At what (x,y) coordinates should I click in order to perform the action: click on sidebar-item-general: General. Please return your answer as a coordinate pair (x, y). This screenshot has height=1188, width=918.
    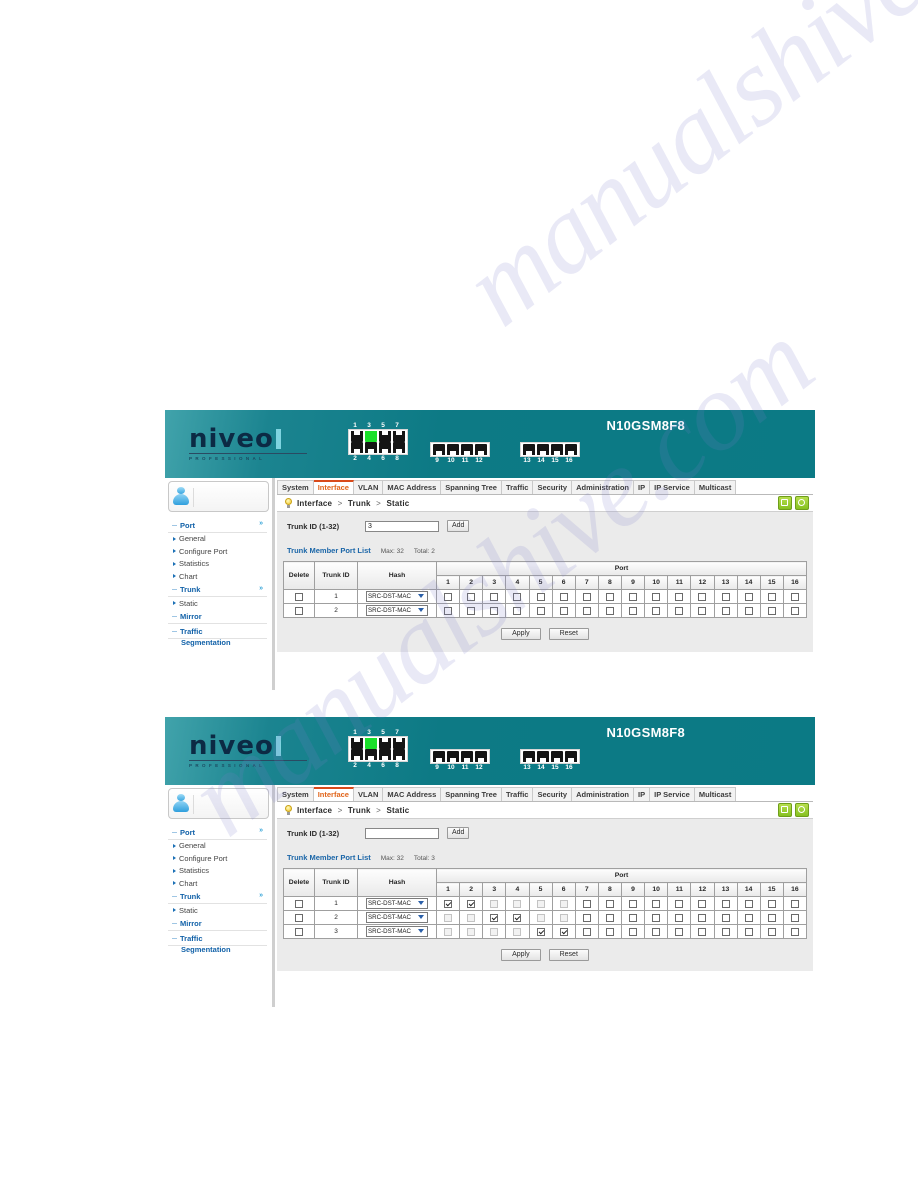
    Looking at the image, I should click on (220, 846).